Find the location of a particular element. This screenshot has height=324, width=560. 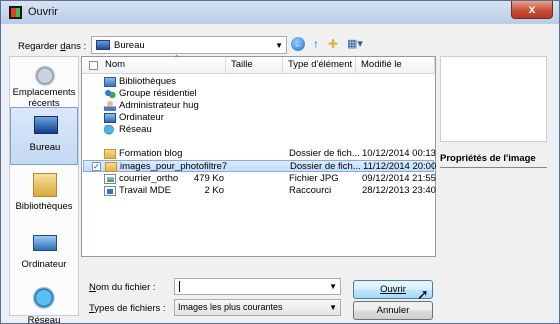

image-preview is located at coordinates (493, 99).